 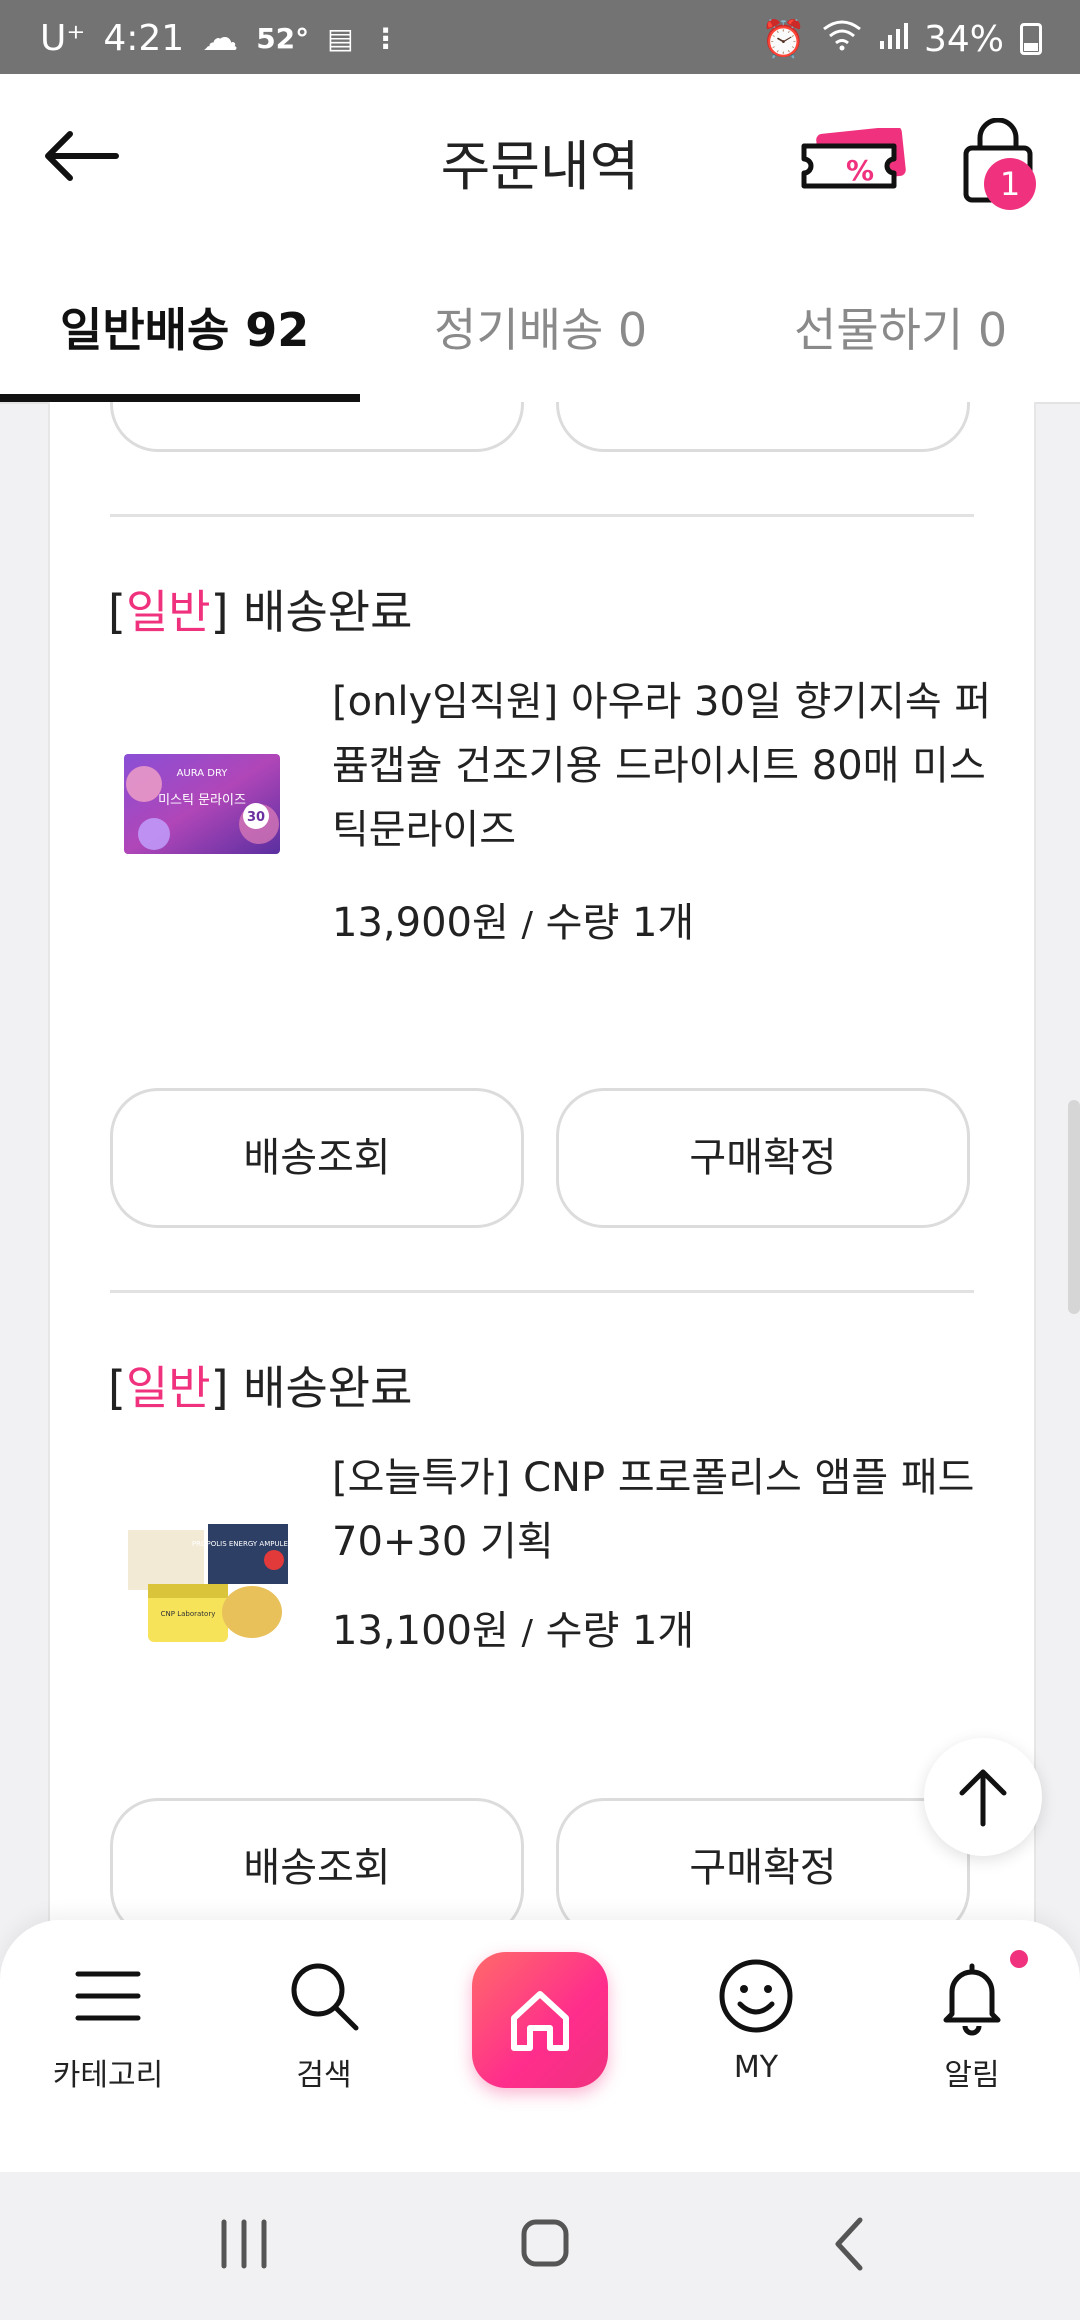 I want to click on nav-category-label: 카테고리, so click(x=108, y=2075).